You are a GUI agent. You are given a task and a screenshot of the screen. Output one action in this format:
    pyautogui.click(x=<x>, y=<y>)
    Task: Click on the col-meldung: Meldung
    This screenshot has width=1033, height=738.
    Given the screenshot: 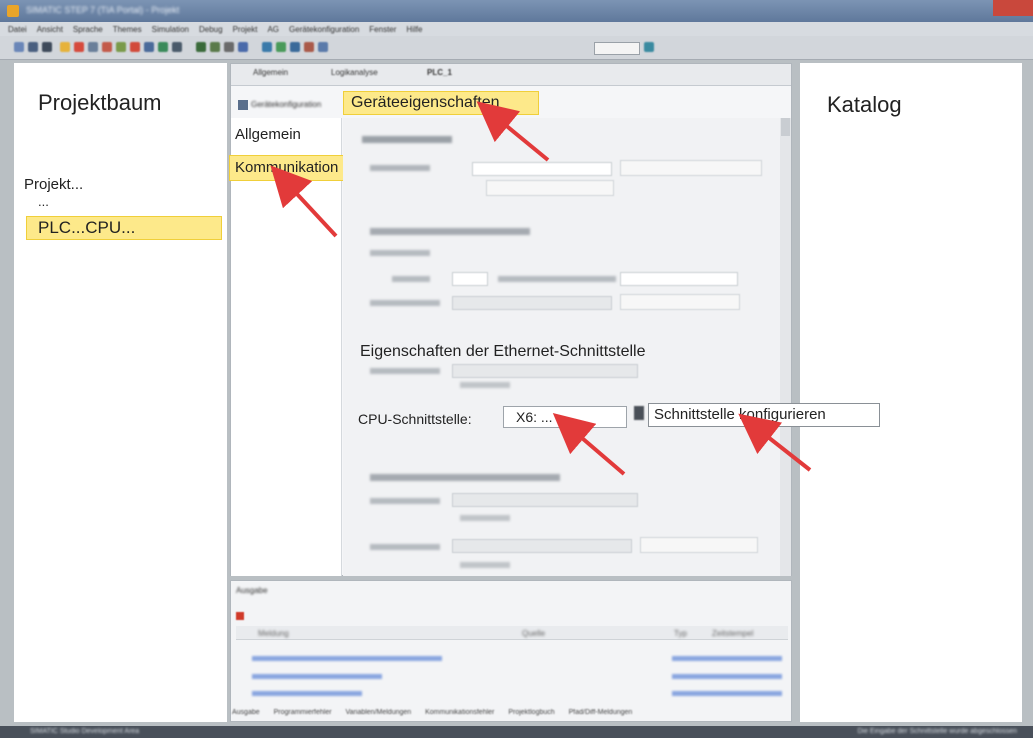 What is the action you would take?
    pyautogui.click(x=273, y=633)
    